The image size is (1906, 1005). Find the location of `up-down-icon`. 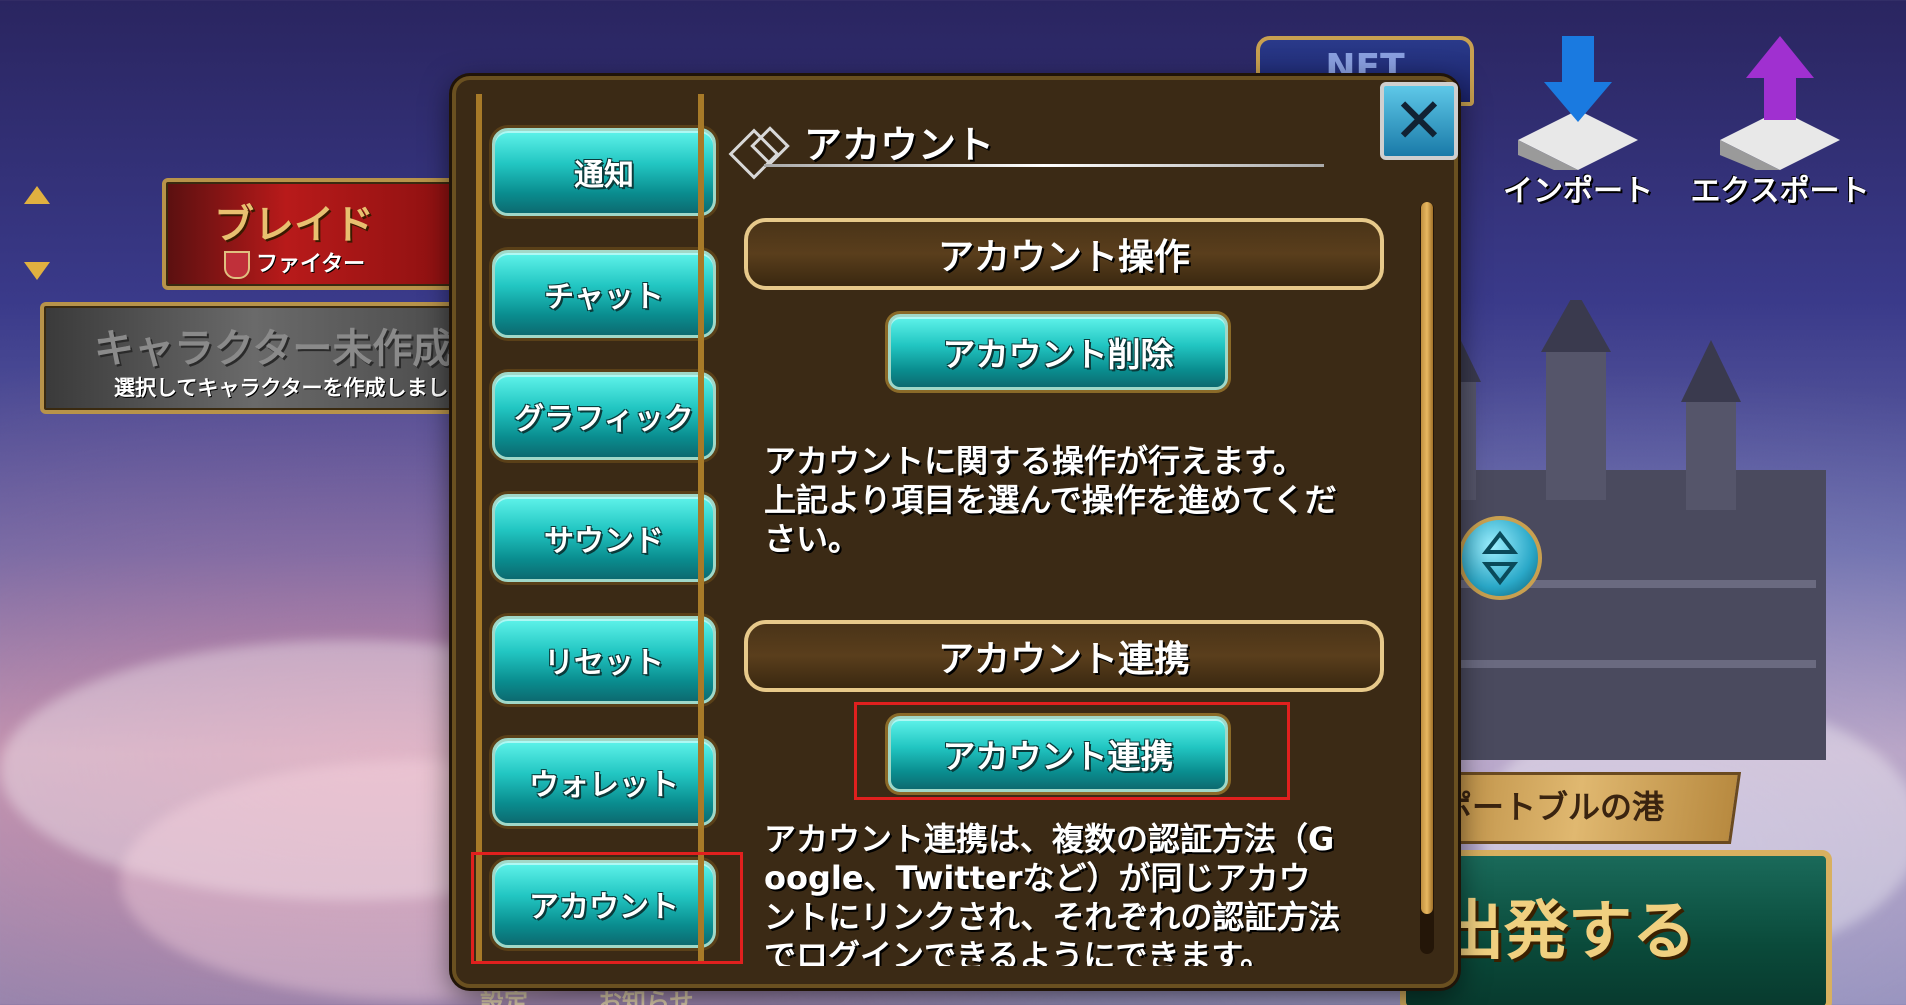

up-down-icon is located at coordinates (1500, 558).